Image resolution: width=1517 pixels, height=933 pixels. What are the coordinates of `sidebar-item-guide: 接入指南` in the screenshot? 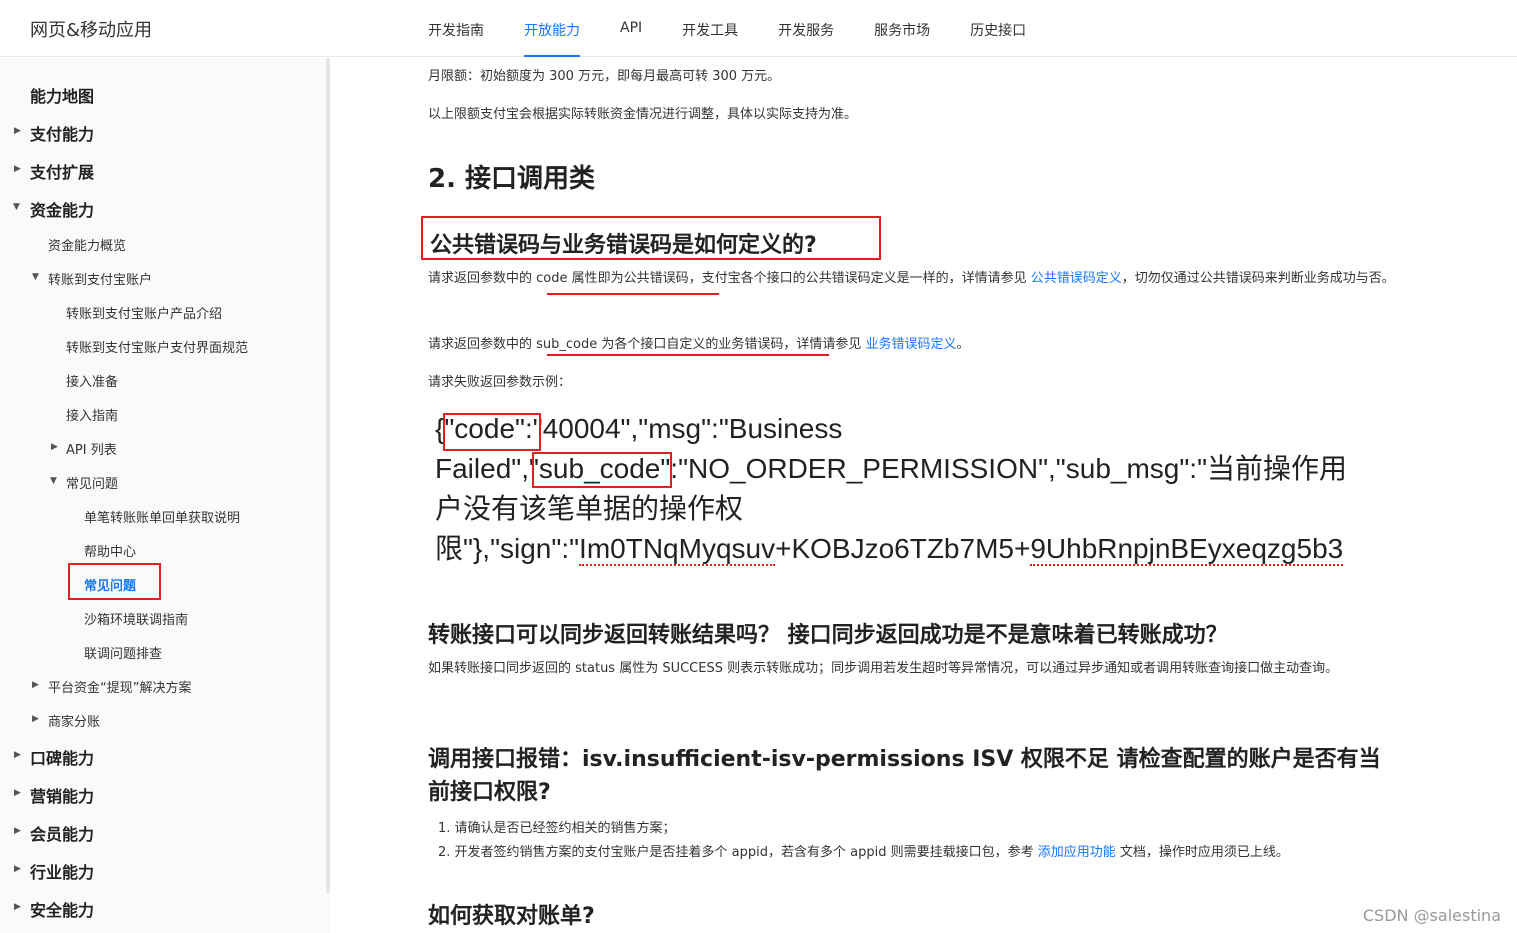 It's located at (92, 414).